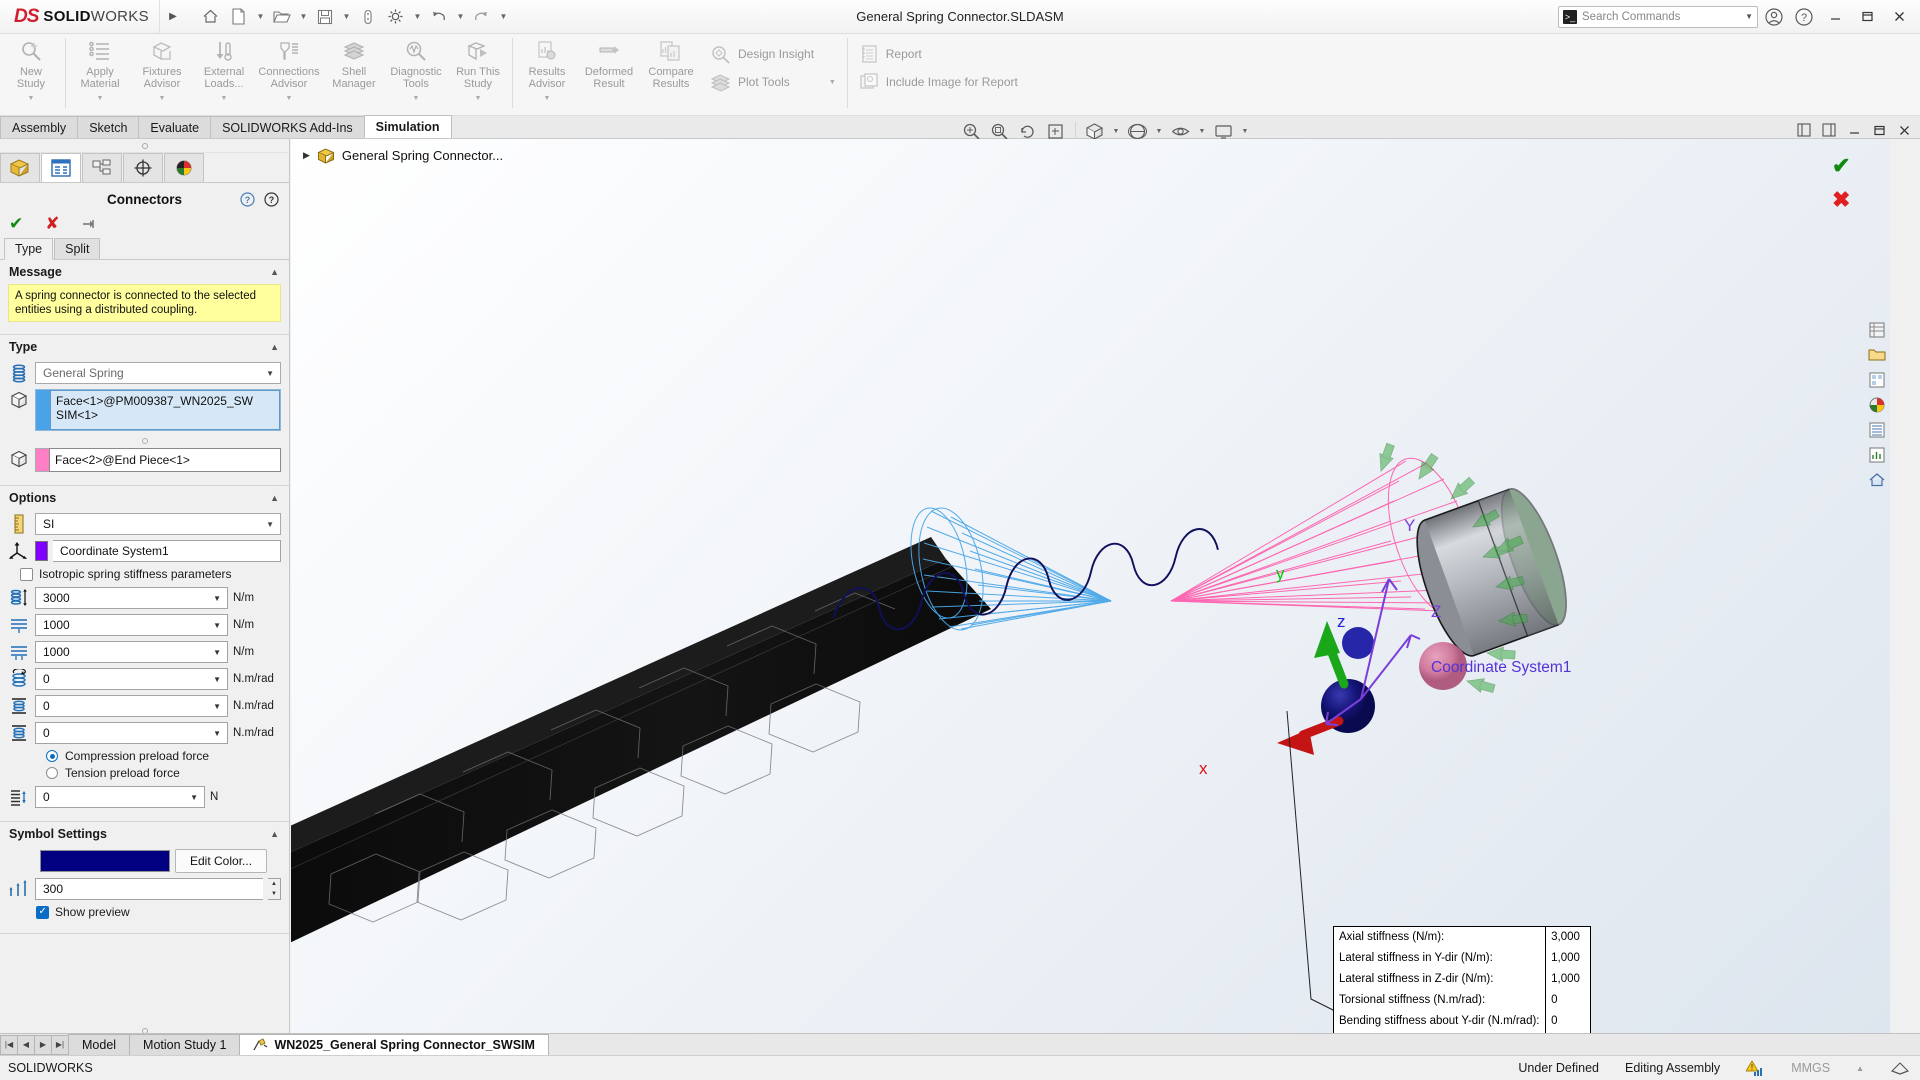 This screenshot has width=1920, height=1080. Describe the element at coordinates (61, 167) in the screenshot. I see `property-manager-tab` at that location.